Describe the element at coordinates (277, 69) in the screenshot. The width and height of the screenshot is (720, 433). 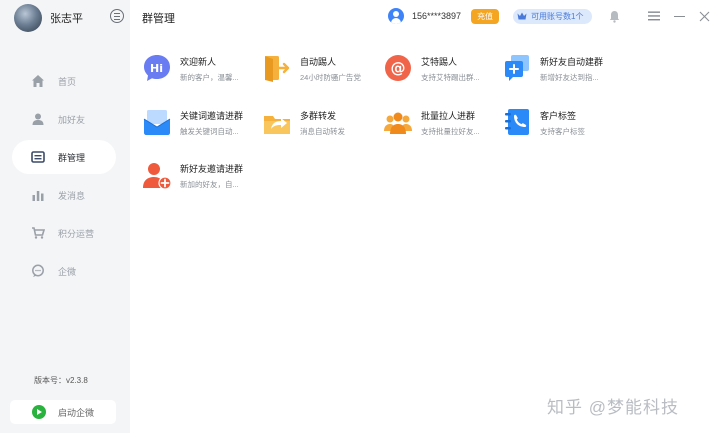
I see `exit-door-icon` at that location.